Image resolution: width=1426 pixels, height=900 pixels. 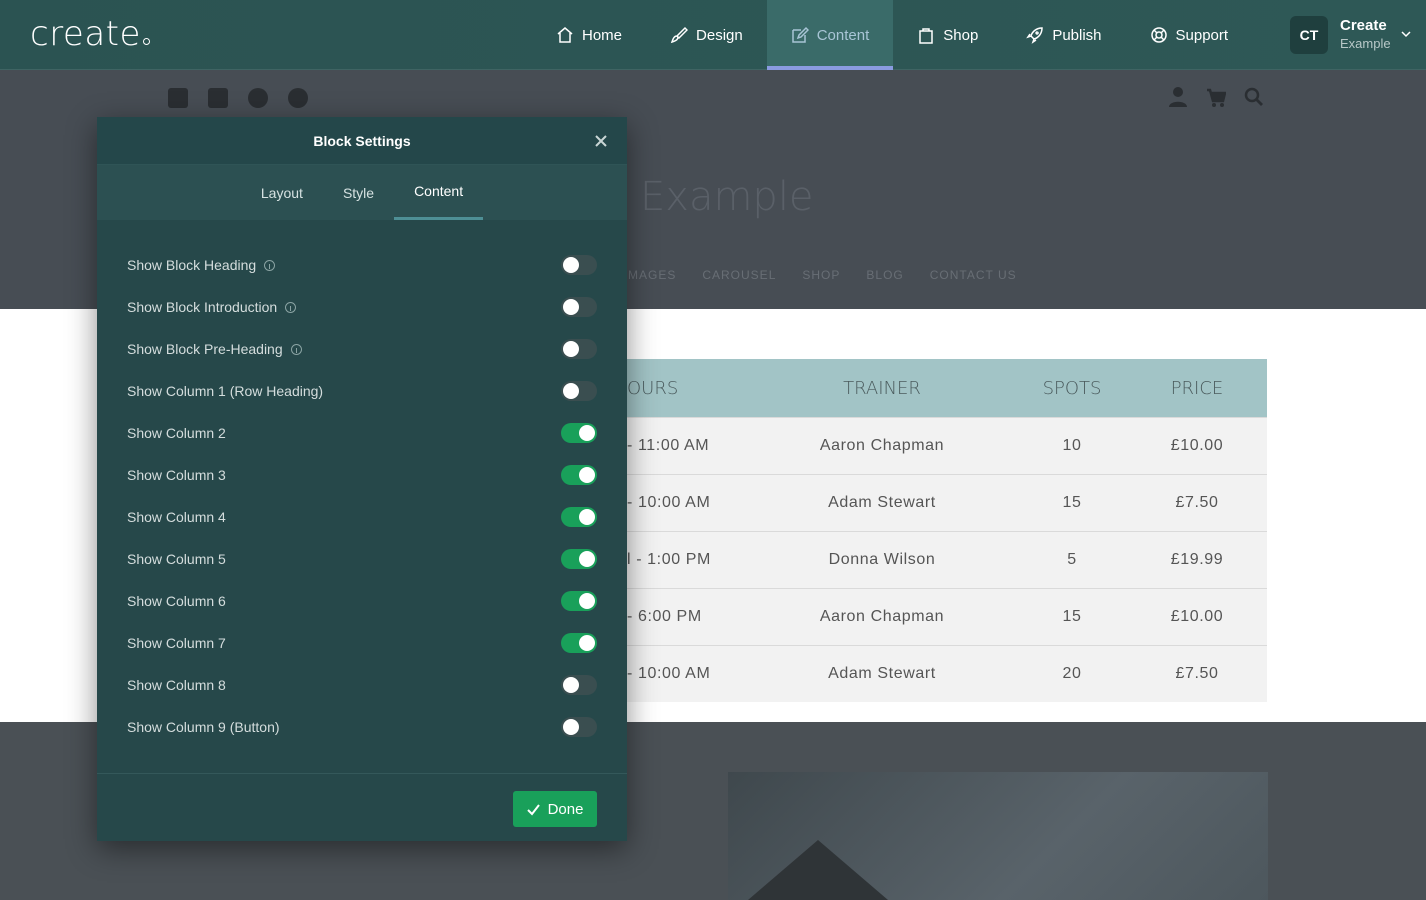 I want to click on setting-label-text: Show Column 1 (Row Heading), so click(x=225, y=391).